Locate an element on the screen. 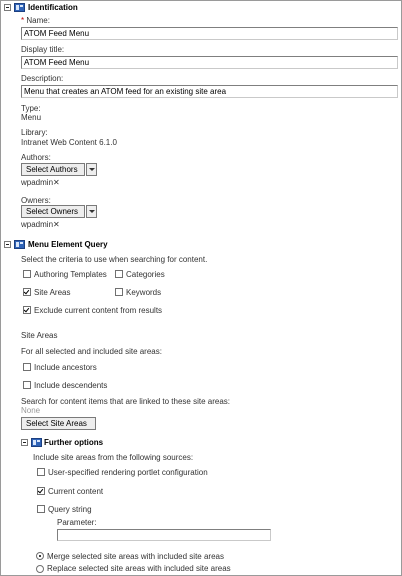  query-string-label: Query string is located at coordinates (70, 509).